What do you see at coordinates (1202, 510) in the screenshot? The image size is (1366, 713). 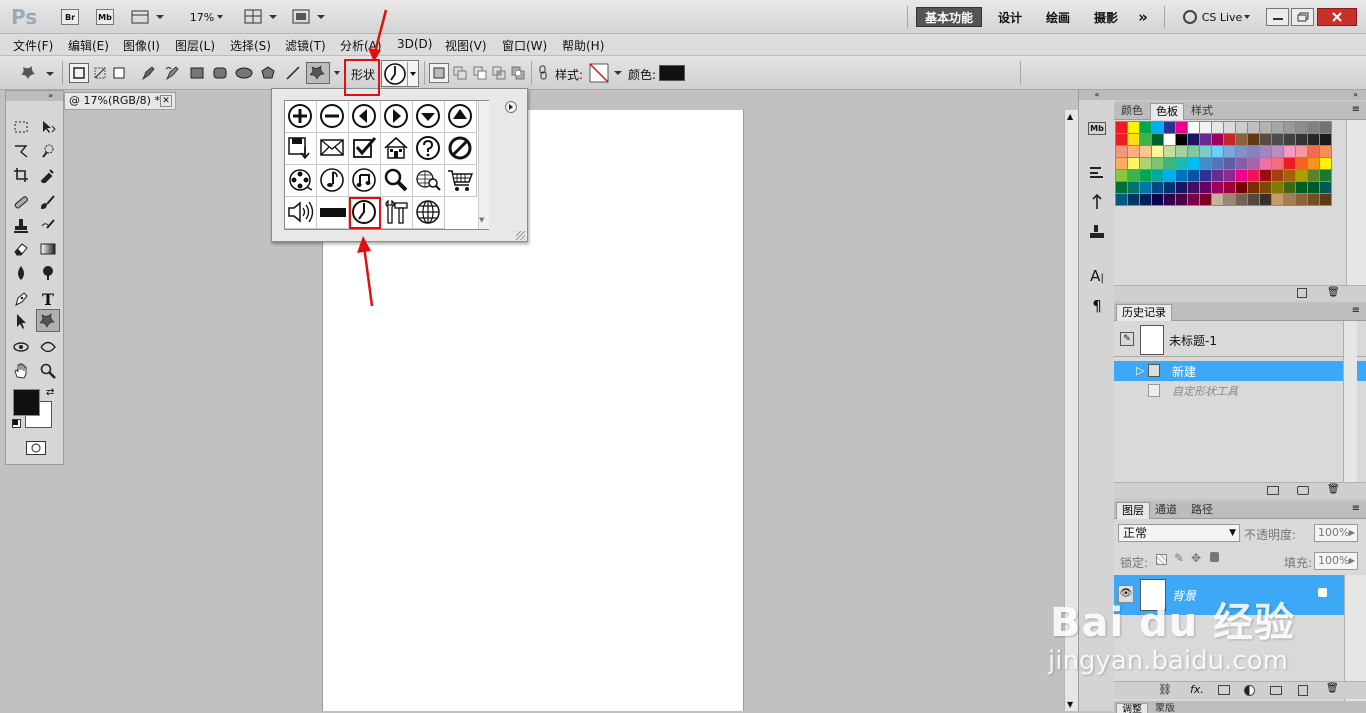 I see `tab-paths: 路径` at bounding box center [1202, 510].